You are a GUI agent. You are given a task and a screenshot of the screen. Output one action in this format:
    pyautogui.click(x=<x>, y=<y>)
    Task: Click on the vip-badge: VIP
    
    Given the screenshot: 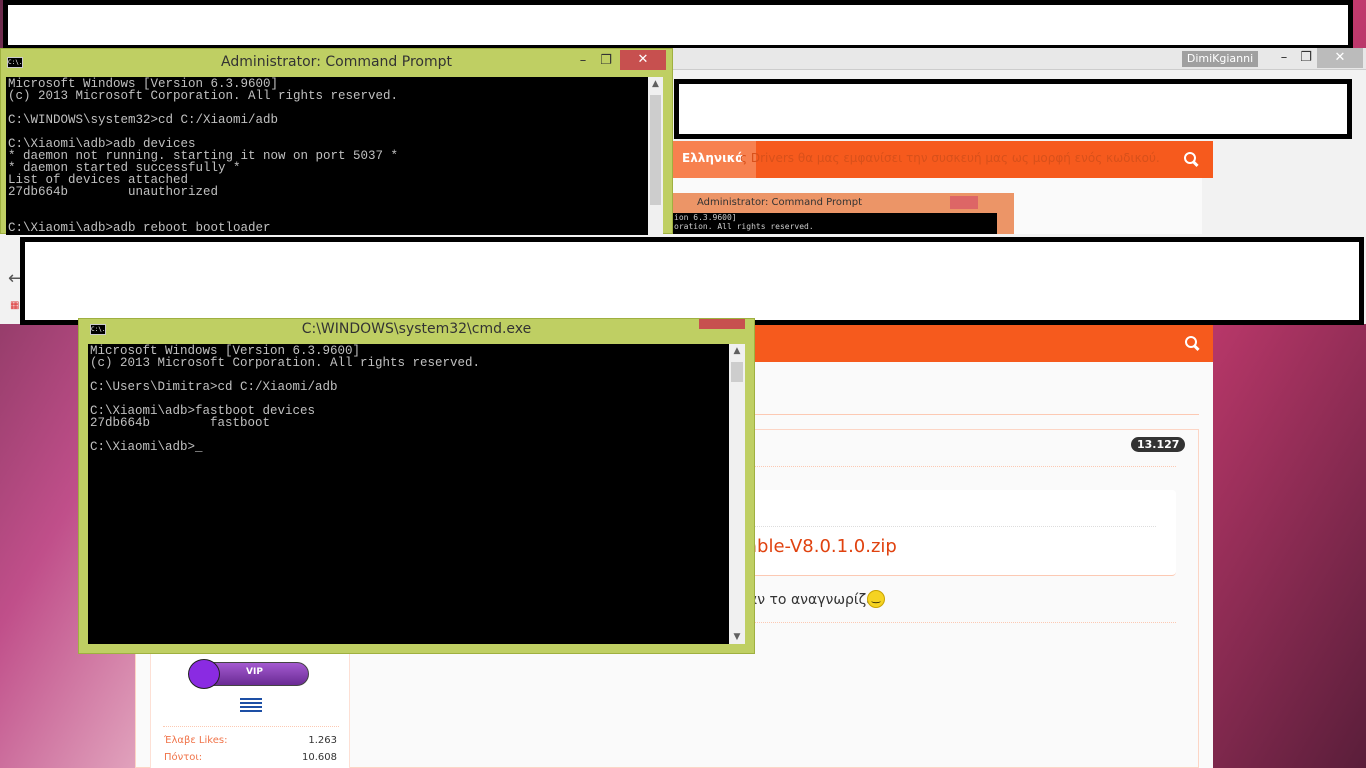 What is the action you would take?
    pyautogui.click(x=248, y=674)
    